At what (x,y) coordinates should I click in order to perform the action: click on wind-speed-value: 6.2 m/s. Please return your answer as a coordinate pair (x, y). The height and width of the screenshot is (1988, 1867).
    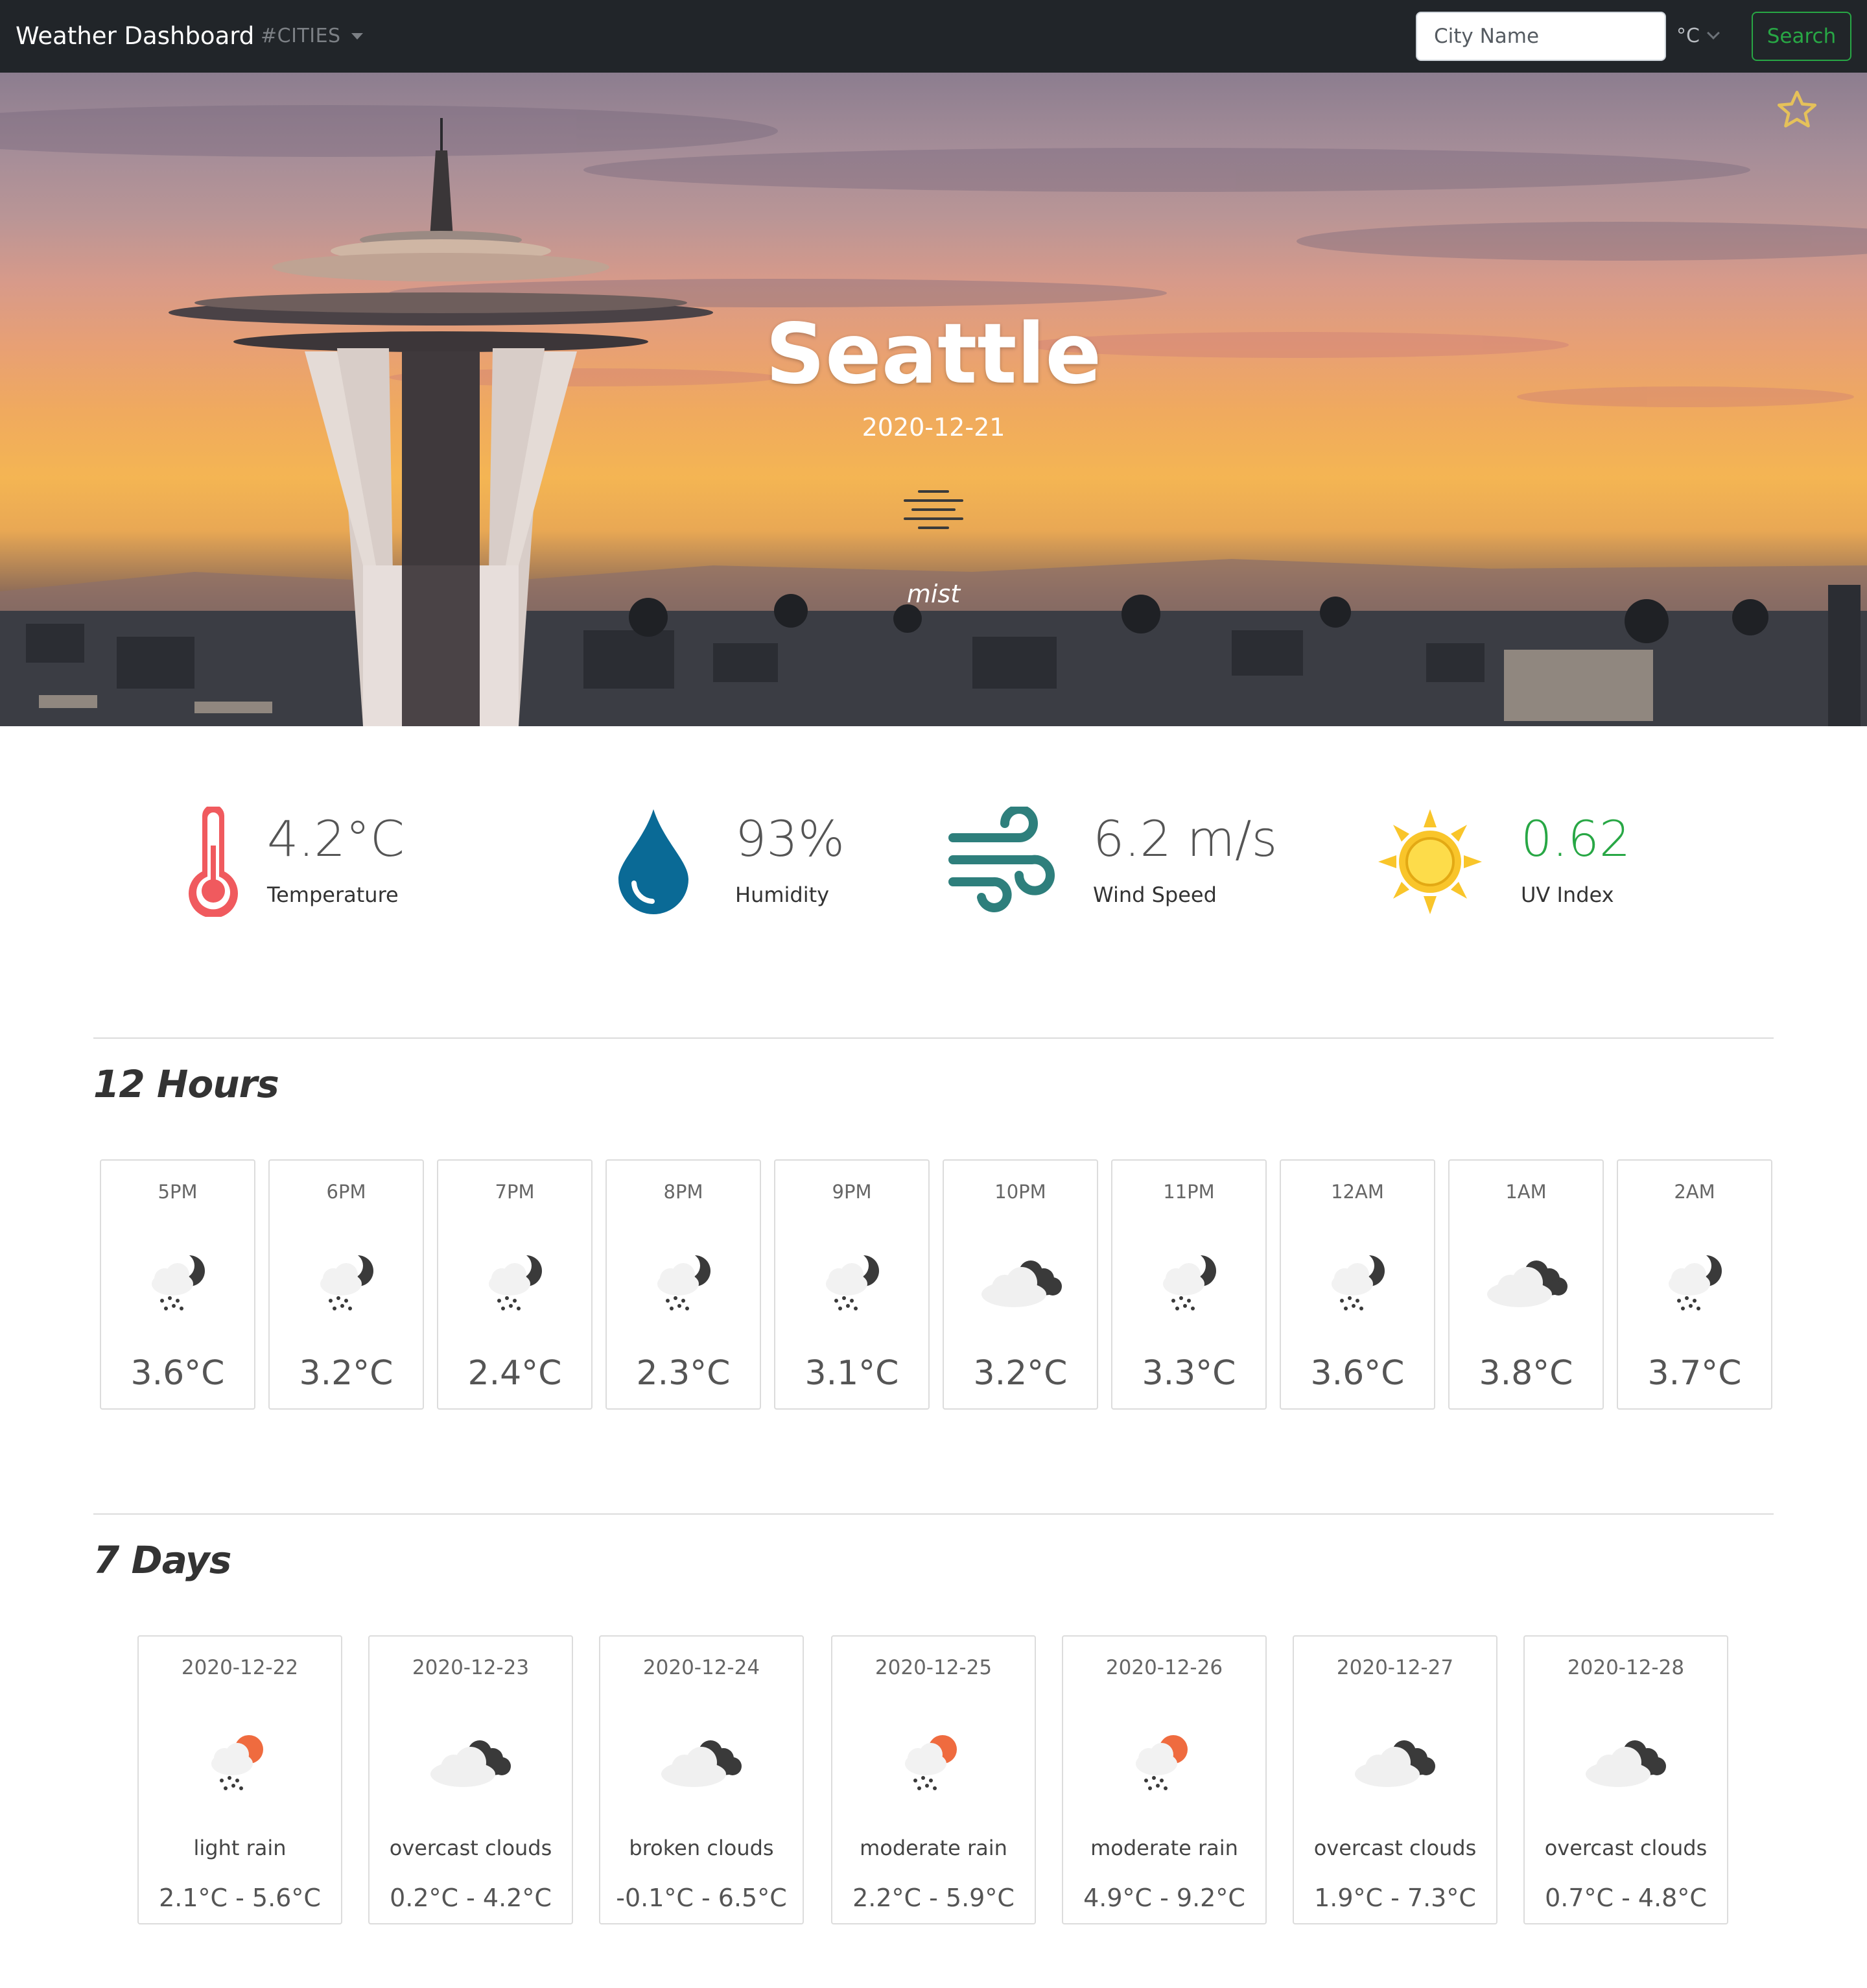
    Looking at the image, I should click on (1185, 839).